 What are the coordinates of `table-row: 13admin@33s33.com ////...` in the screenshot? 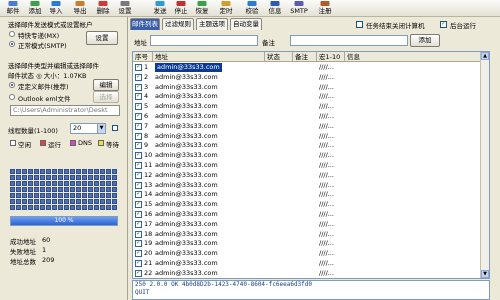 It's located at (311, 186).